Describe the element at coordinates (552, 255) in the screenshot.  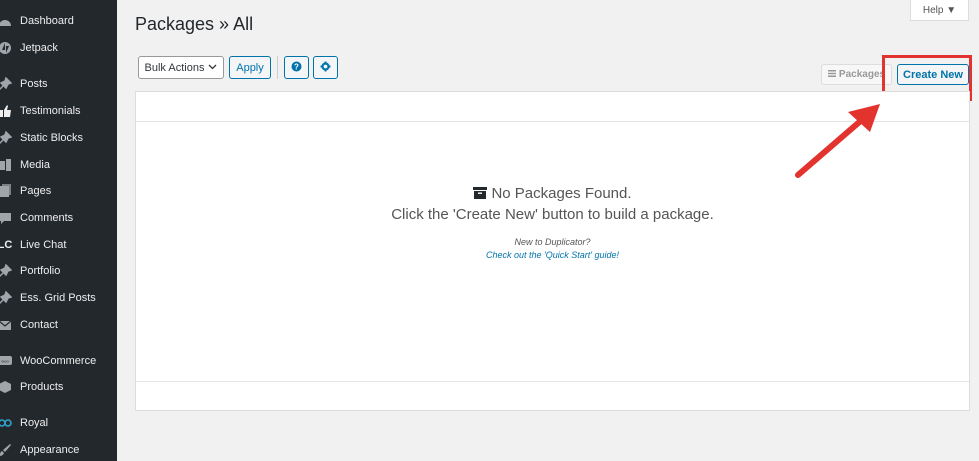
I see `quick-start-link: Check out the 'Quick Start' guide!` at that location.